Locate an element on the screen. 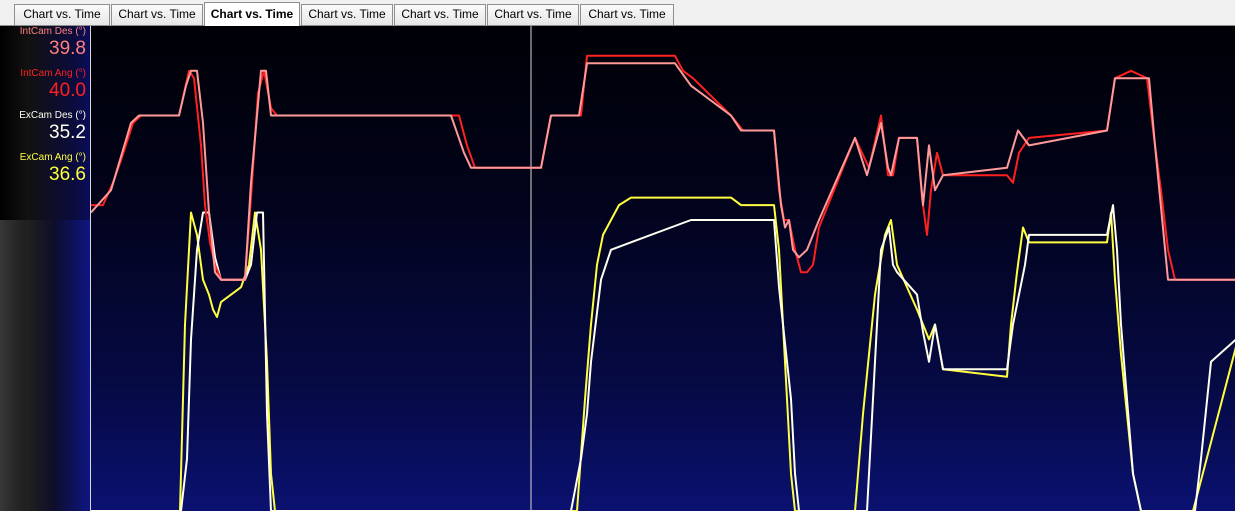  tab-chart-vs-time-2: Chart vs. Time is located at coordinates (157, 14).